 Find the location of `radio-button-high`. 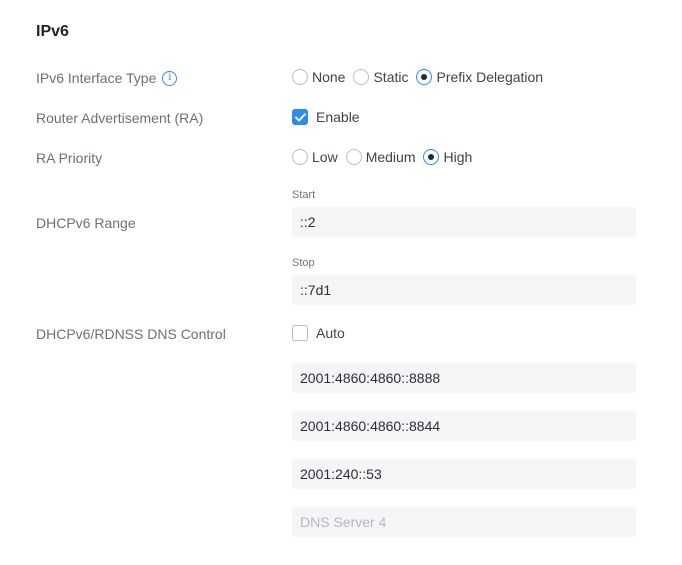

radio-button-high is located at coordinates (431, 157).